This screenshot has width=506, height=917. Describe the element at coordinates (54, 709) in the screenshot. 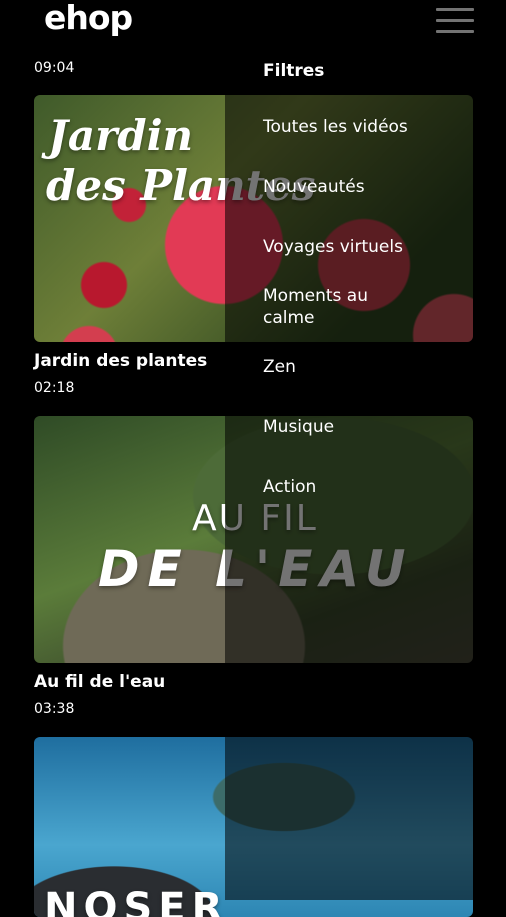

I see `video-duration: 03:38` at that location.